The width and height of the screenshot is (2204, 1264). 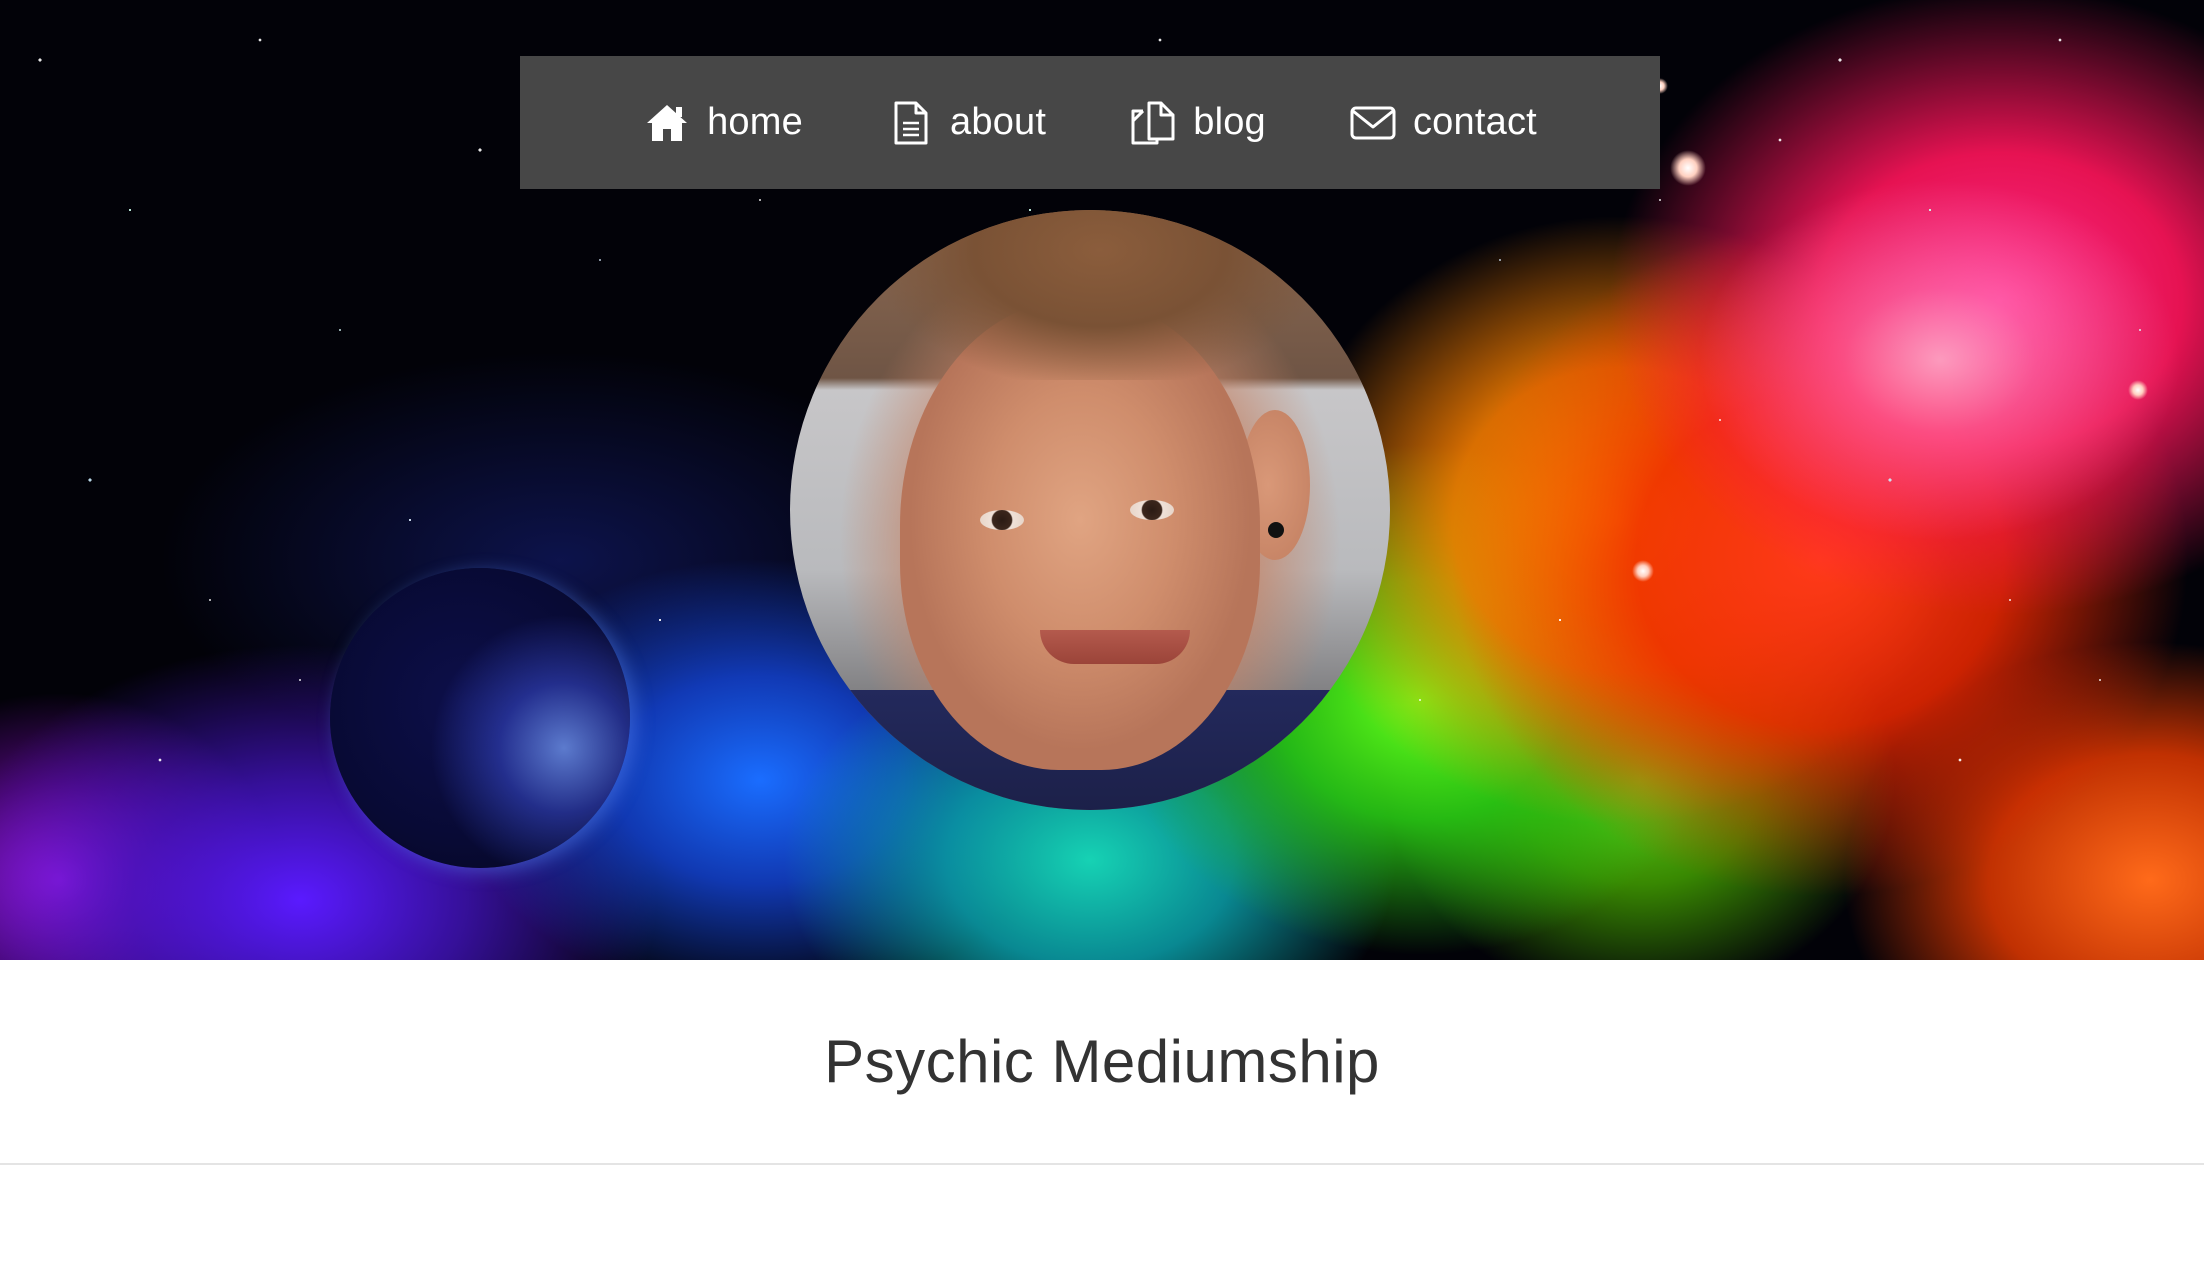 What do you see at coordinates (1276, 530) in the screenshot?
I see `avatar-earring` at bounding box center [1276, 530].